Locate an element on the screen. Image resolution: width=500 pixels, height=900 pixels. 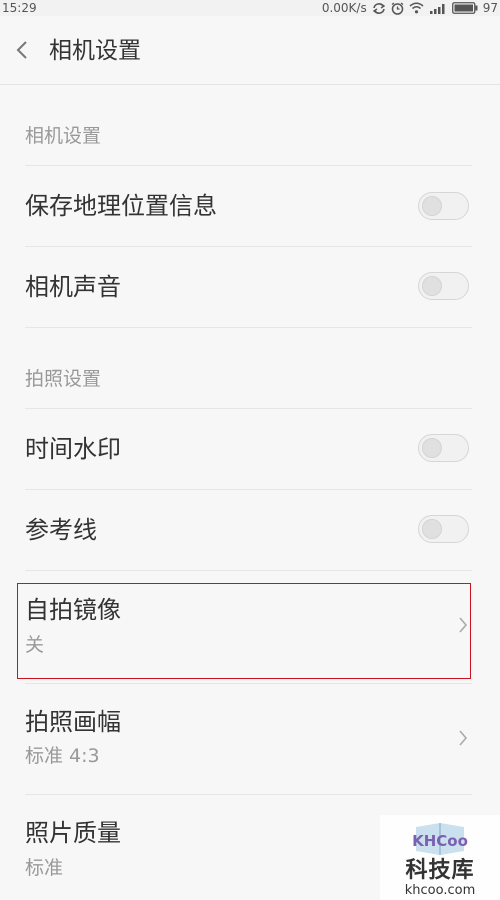
time-watermark-toggle is located at coordinates (443, 448).